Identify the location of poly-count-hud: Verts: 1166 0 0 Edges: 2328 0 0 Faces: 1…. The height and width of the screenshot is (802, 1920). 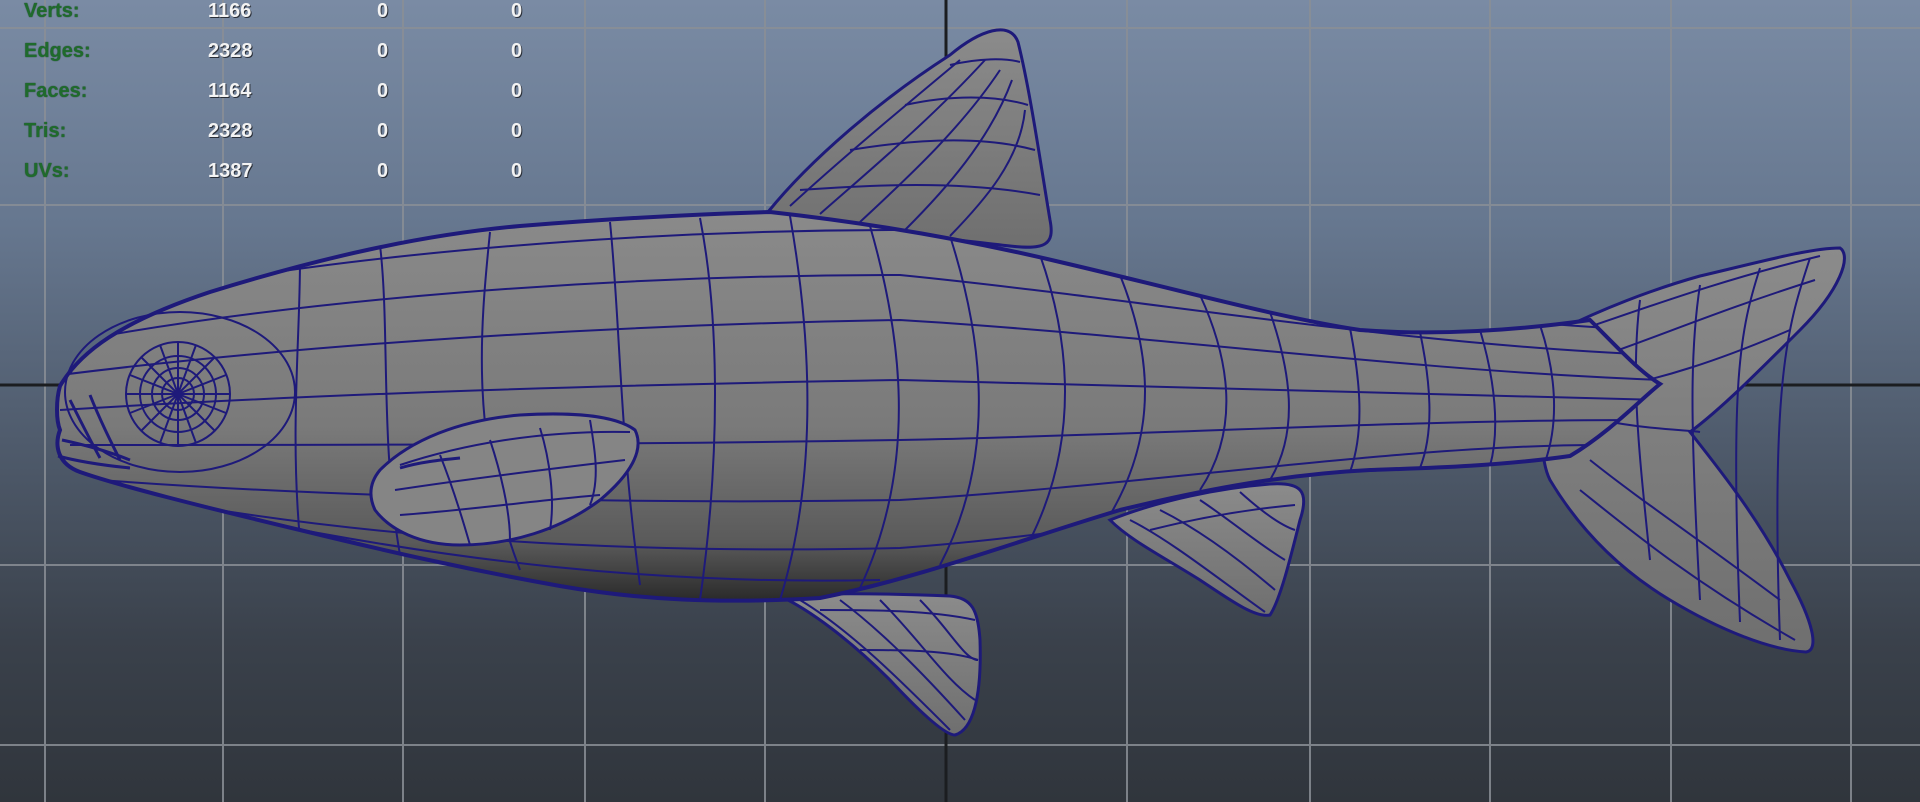
(280, 100).